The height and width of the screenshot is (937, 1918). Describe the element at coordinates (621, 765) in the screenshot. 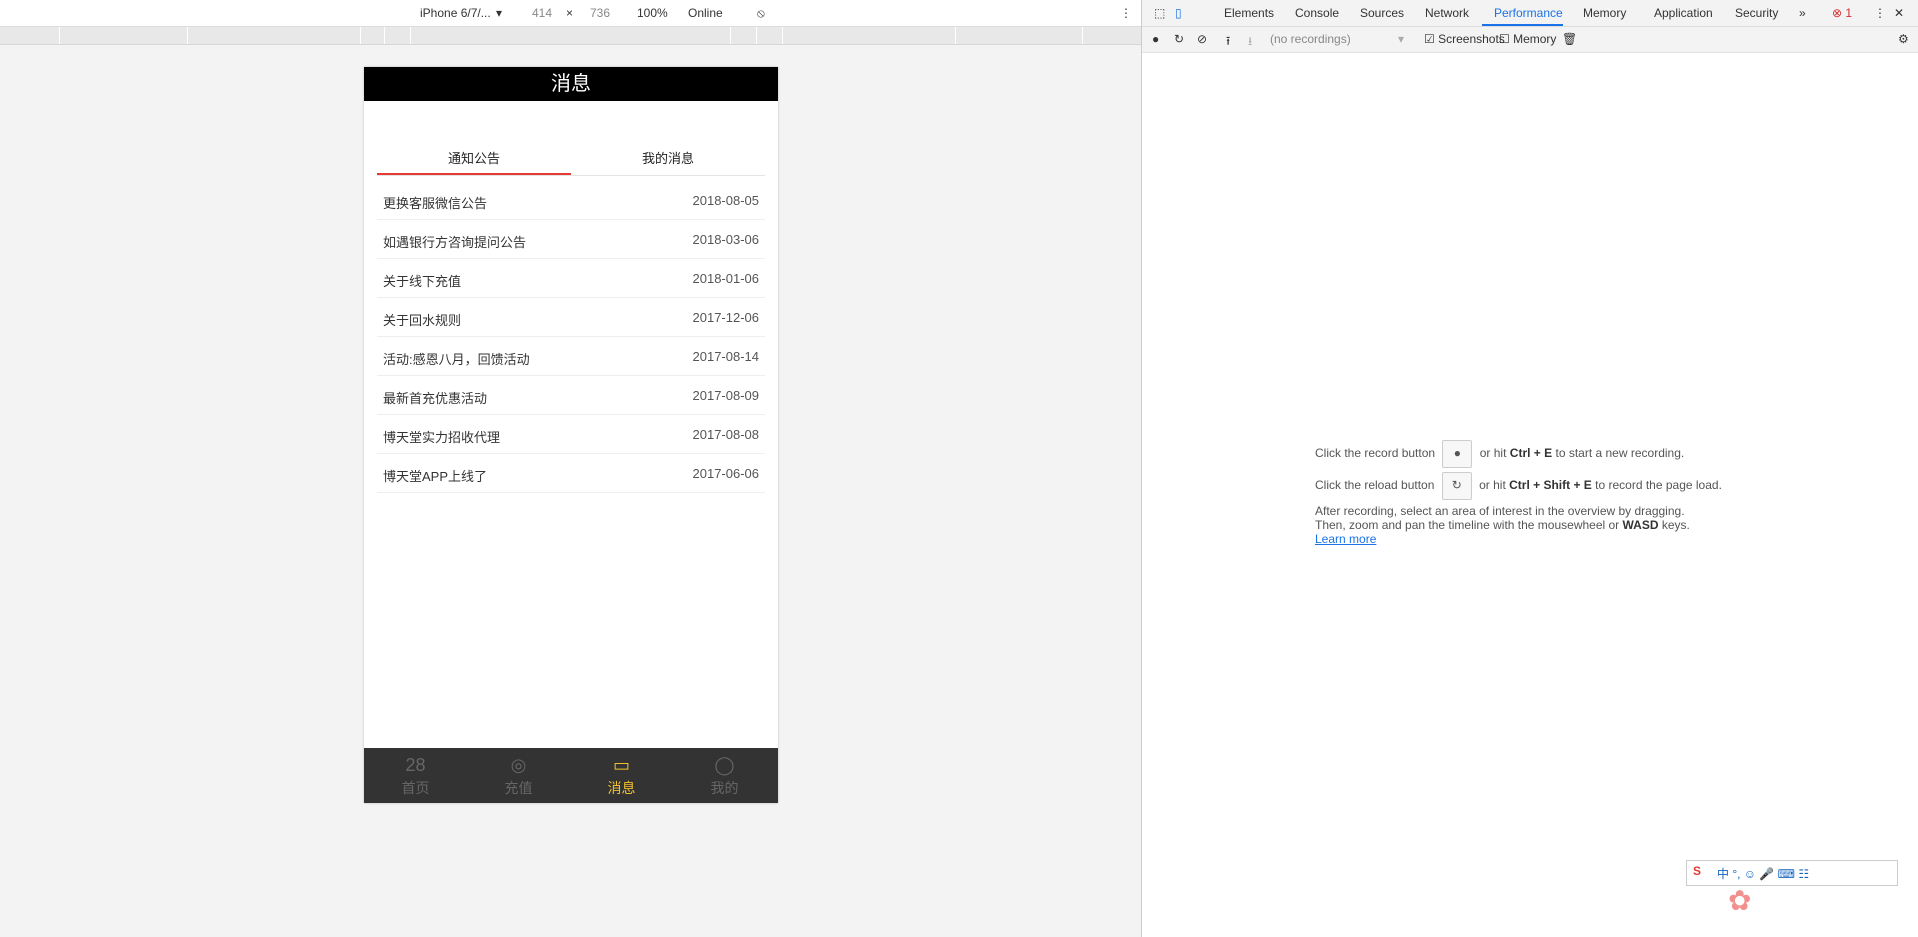

I see `message-icon: ▭` at that location.